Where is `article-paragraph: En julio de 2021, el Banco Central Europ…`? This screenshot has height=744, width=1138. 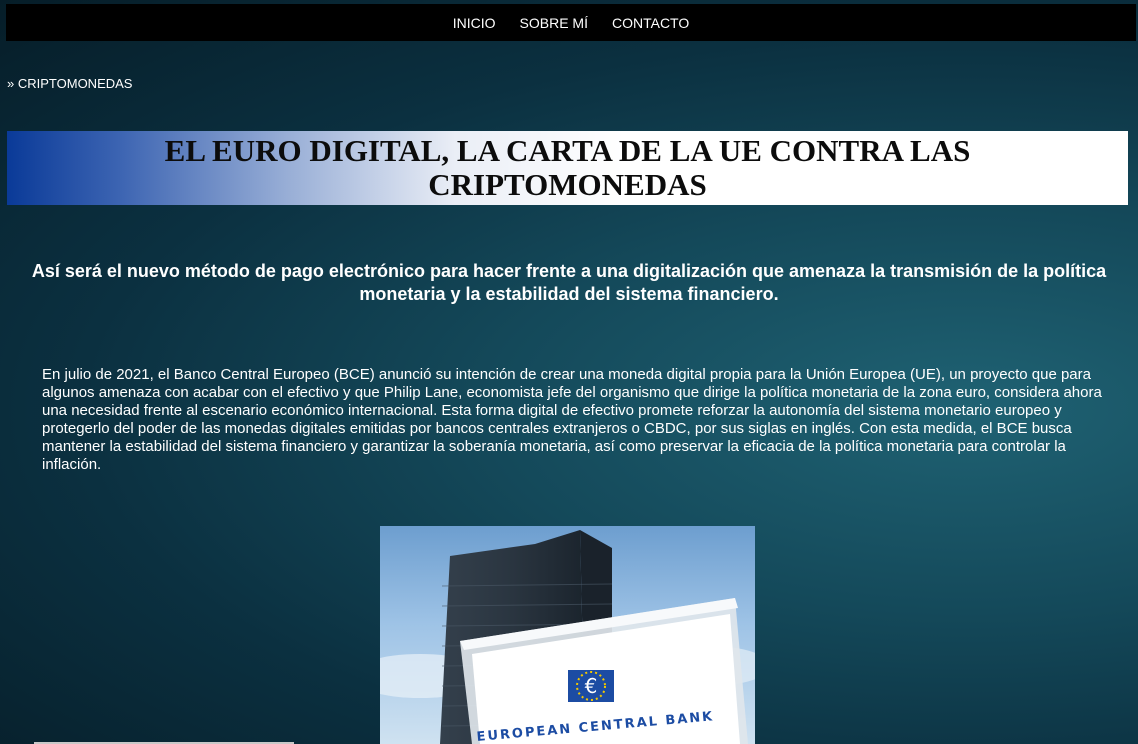
article-paragraph: En julio de 2021, el Banco Central Europ… is located at coordinates (572, 419).